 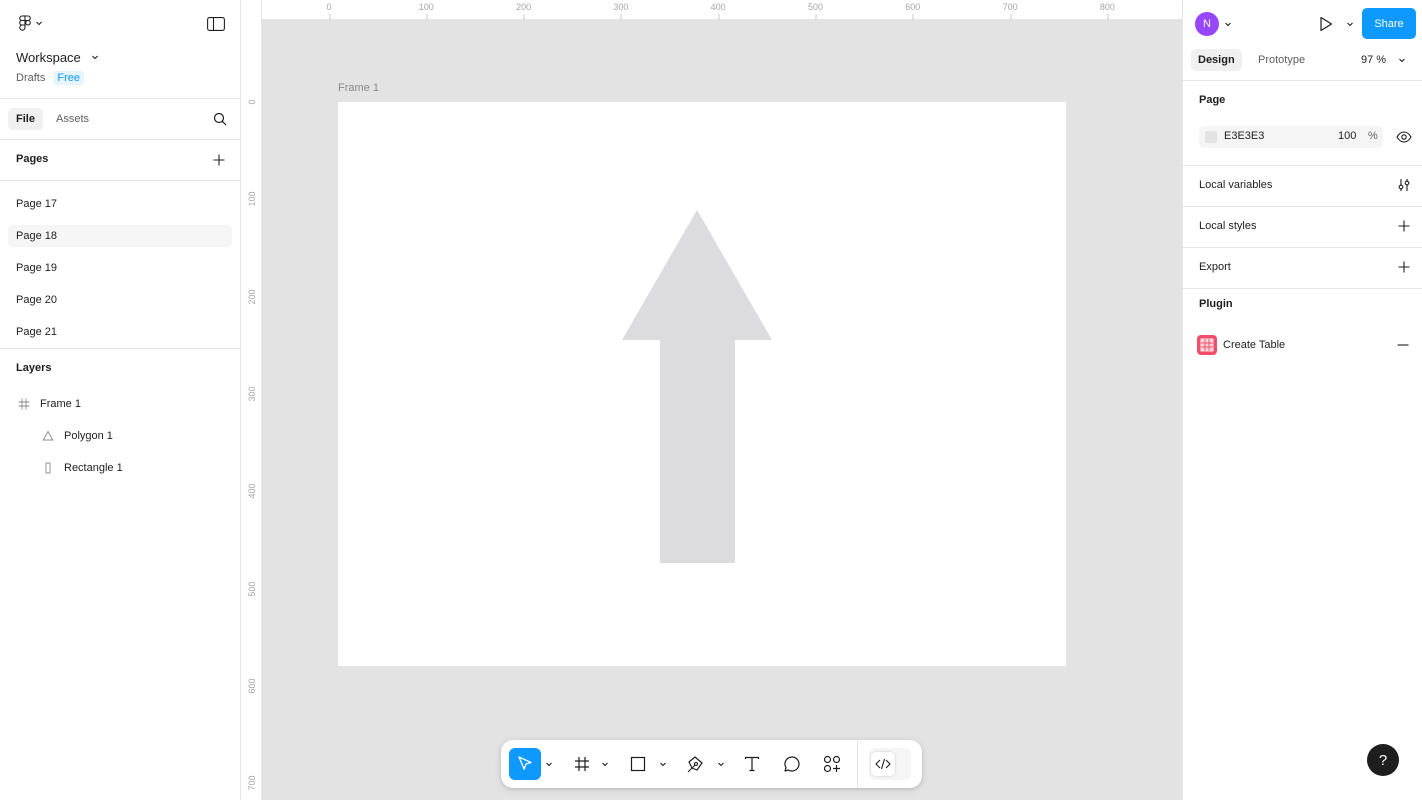 I want to click on add-export-button, so click(x=1404, y=267).